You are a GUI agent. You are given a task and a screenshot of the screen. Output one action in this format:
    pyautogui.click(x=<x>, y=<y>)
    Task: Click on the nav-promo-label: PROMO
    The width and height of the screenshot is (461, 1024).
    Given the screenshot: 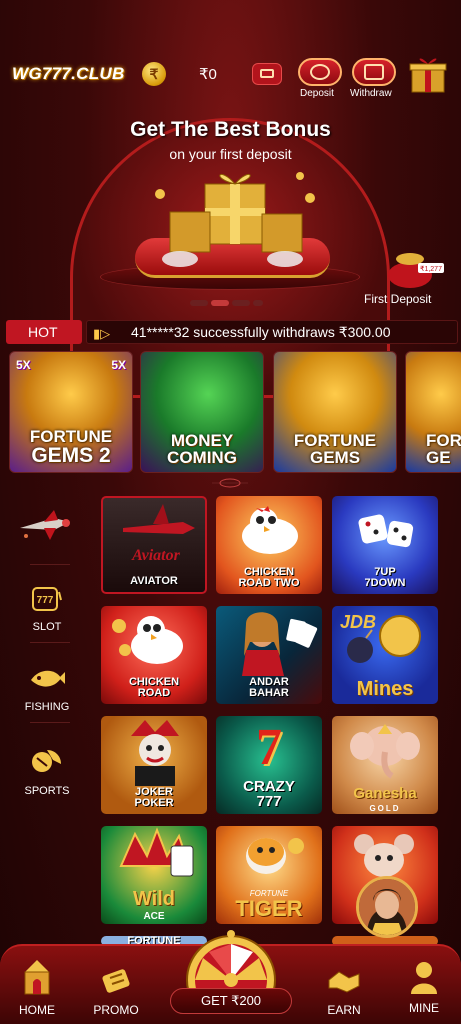 What is the action you would take?
    pyautogui.click(x=116, y=1010)
    